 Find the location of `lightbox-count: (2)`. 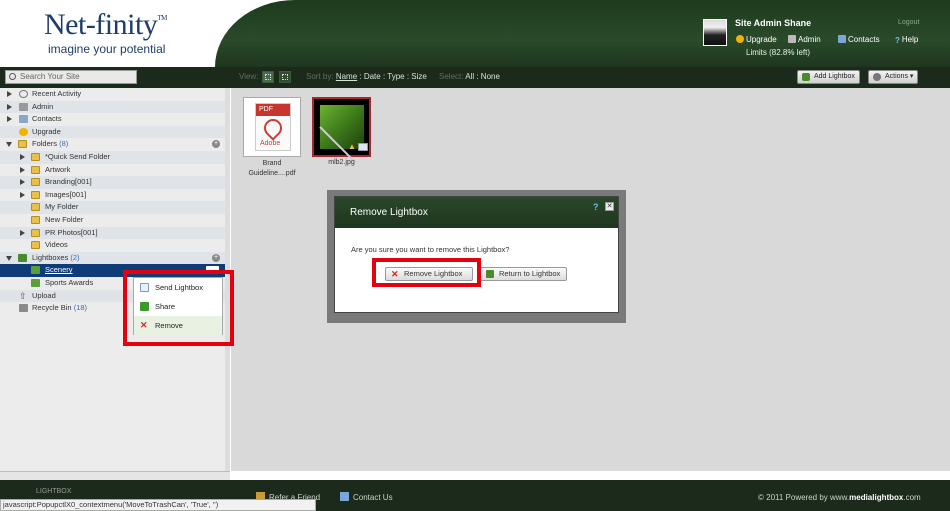

lightbox-count: (2) is located at coordinates (75, 257).